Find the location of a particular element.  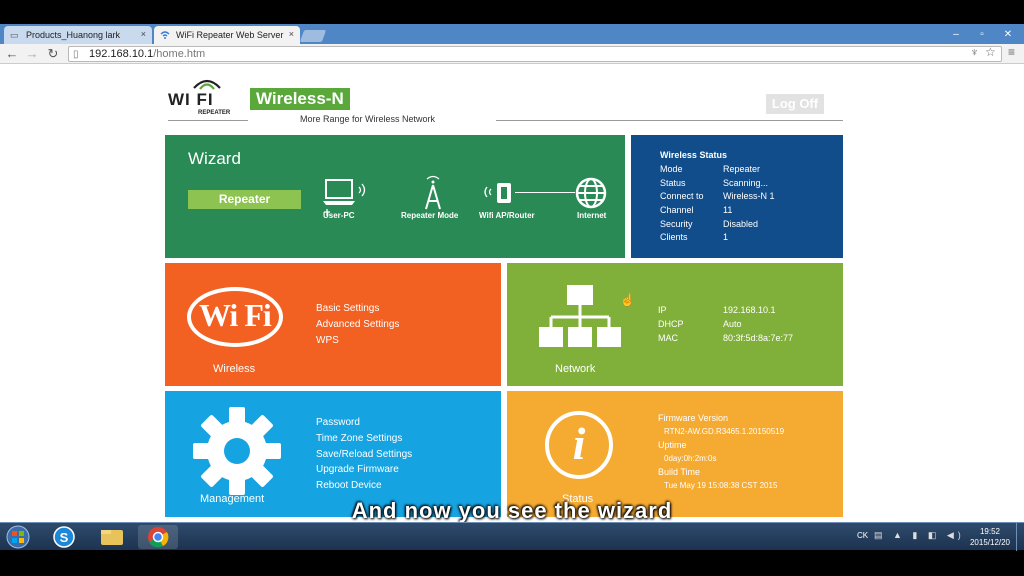

minimize-button: – is located at coordinates (956, 35).